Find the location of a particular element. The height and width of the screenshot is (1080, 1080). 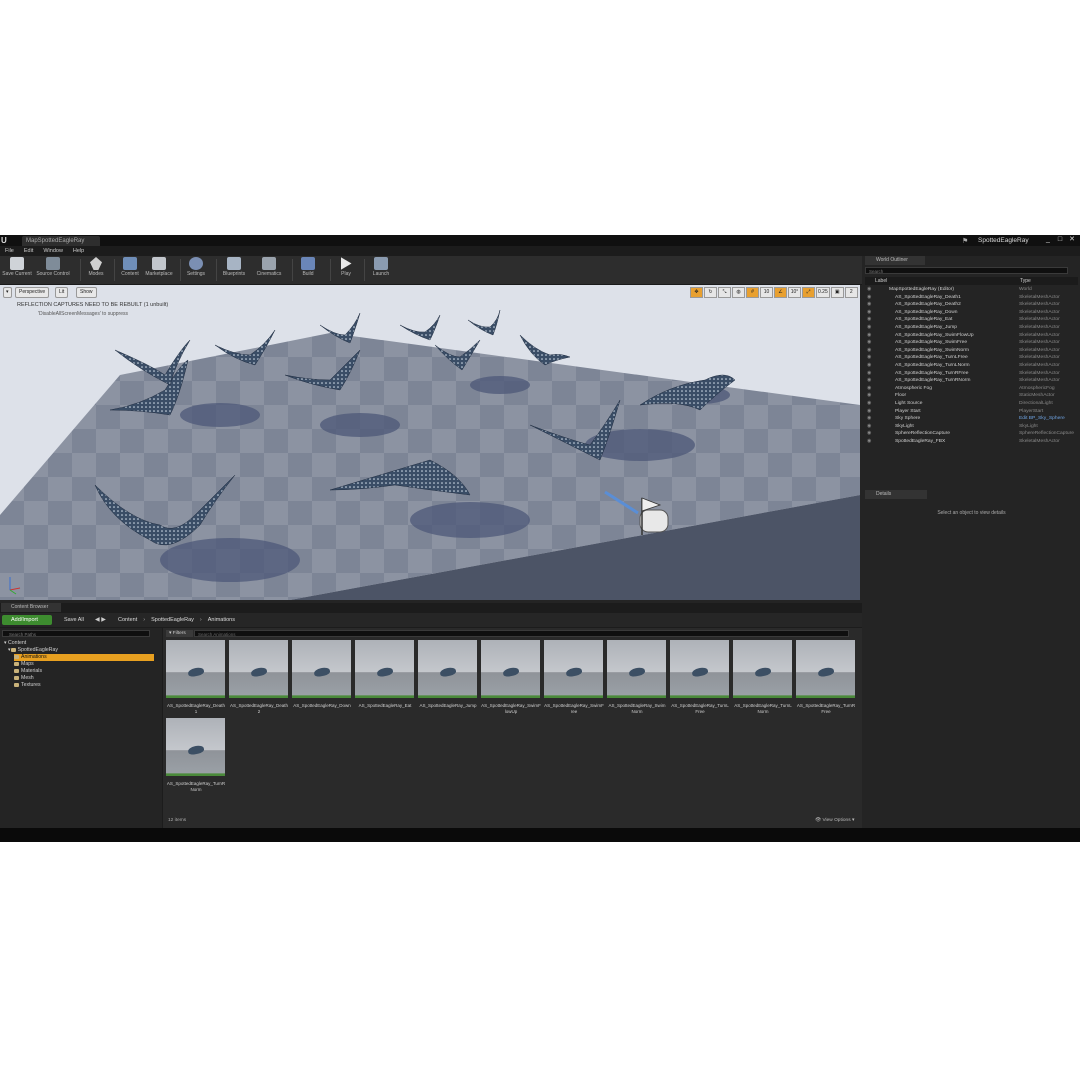

content-button: Content is located at coordinates (130, 270).